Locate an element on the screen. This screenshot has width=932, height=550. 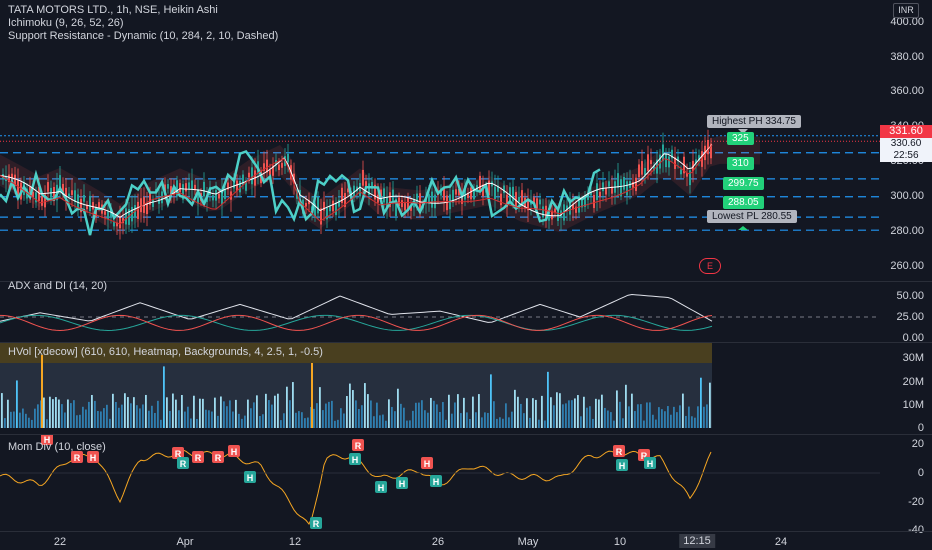
adx-chart is located at coordinates (440, 312).